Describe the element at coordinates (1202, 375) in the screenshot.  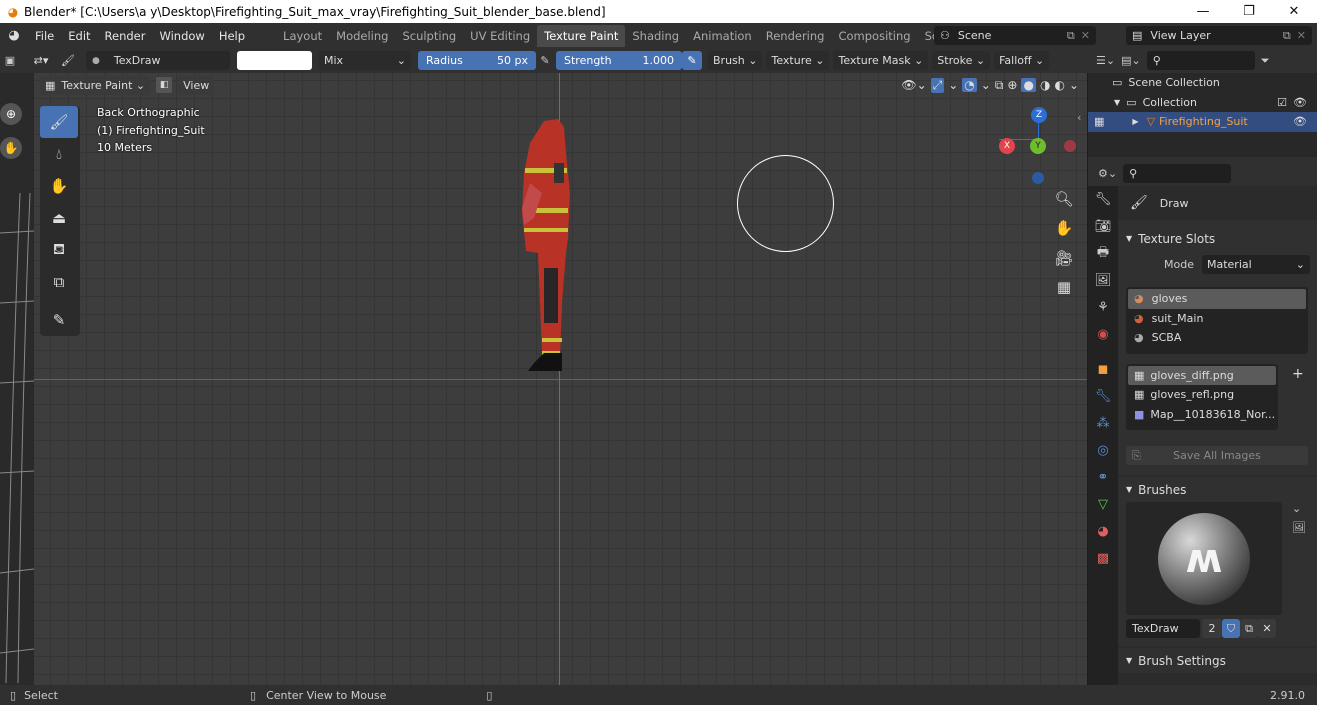
I see `list-item: ▦ gloves_diff.png` at that location.